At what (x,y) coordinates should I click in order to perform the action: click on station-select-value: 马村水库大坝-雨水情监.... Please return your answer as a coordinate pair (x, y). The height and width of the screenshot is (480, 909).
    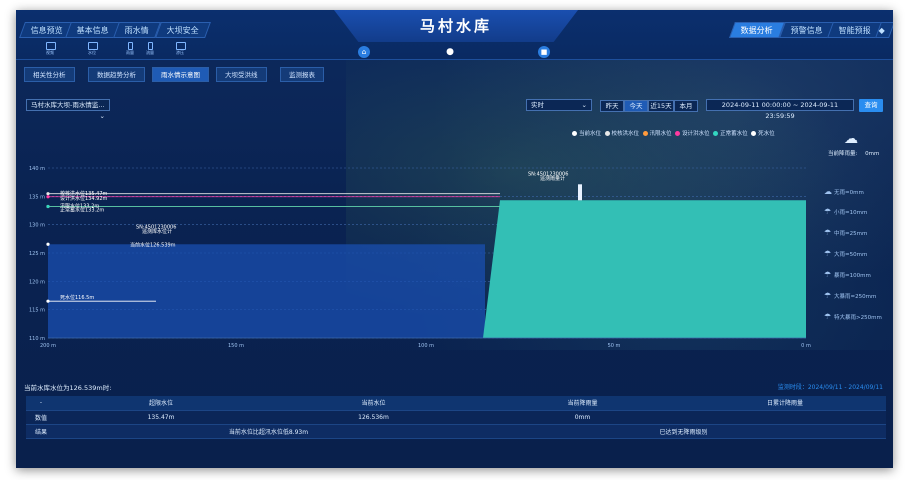
    Looking at the image, I should click on (68, 105).